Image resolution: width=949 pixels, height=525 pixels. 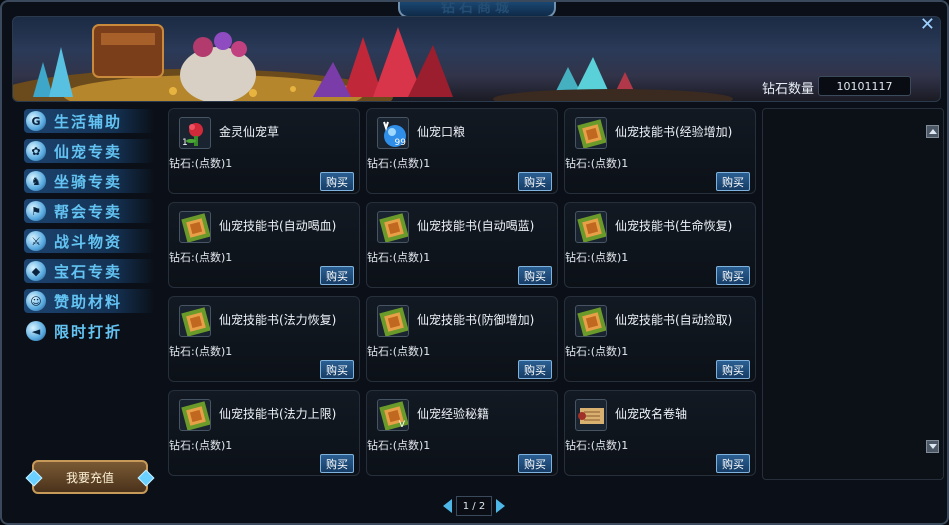 What do you see at coordinates (476, 226) in the screenshot?
I see `item-name: 仙宠技能书(自动喝蓝)` at bounding box center [476, 226].